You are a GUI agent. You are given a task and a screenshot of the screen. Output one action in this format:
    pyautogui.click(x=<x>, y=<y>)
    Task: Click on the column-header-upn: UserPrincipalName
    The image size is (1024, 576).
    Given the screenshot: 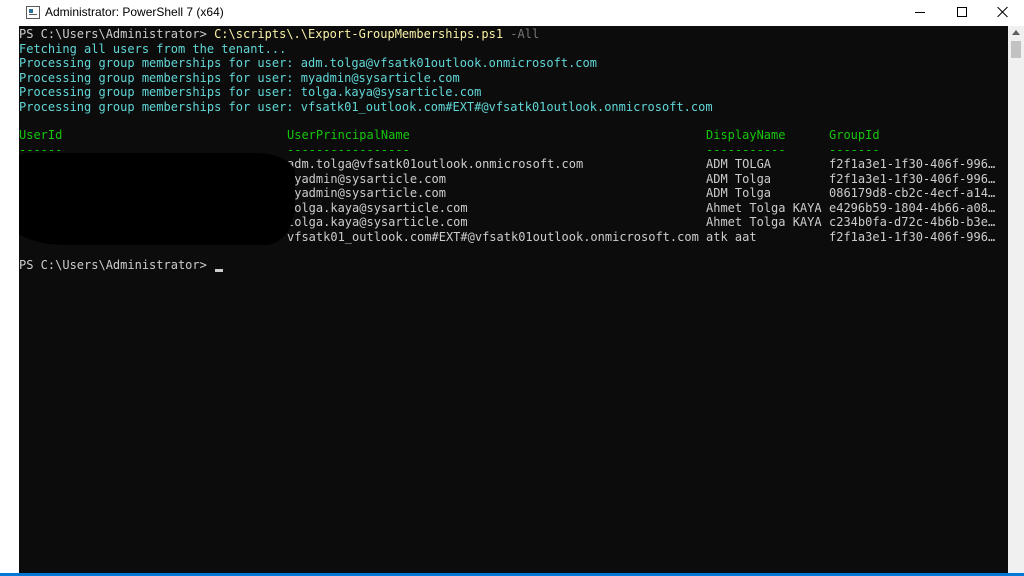 What is the action you would take?
    pyautogui.click(x=348, y=135)
    